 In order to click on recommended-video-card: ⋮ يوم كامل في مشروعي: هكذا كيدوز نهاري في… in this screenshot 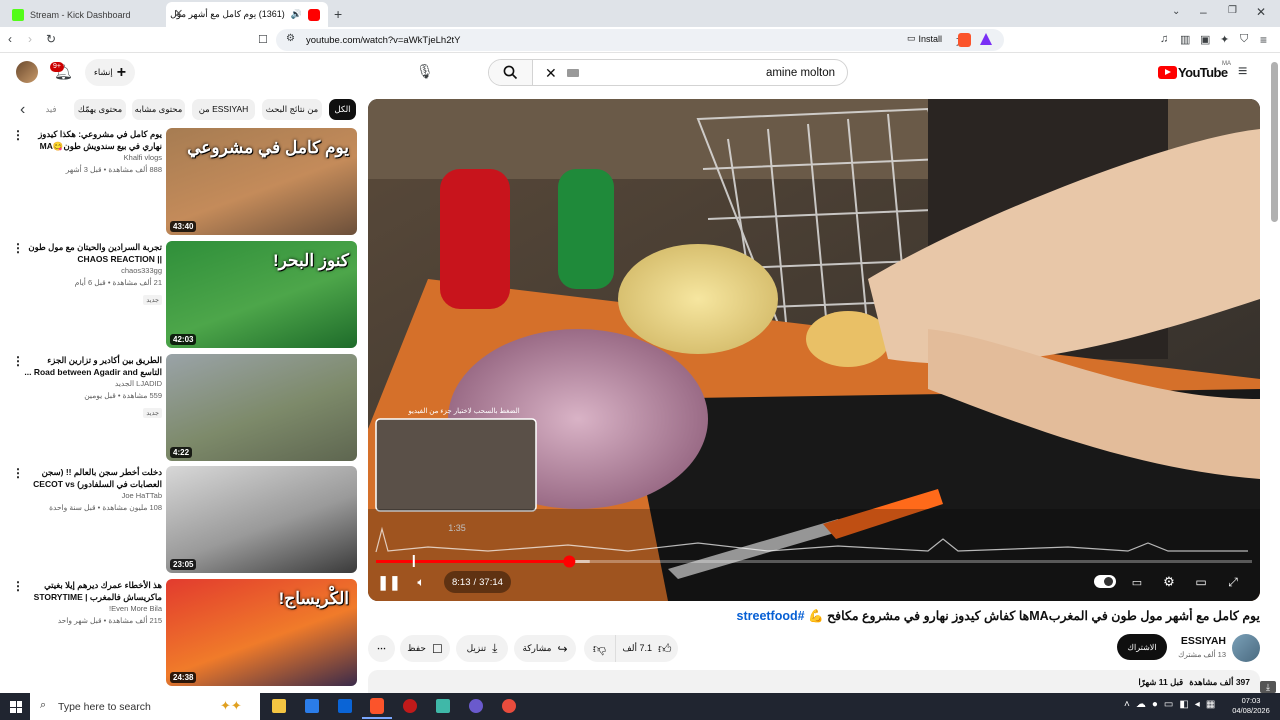, I will do `click(180, 182)`.